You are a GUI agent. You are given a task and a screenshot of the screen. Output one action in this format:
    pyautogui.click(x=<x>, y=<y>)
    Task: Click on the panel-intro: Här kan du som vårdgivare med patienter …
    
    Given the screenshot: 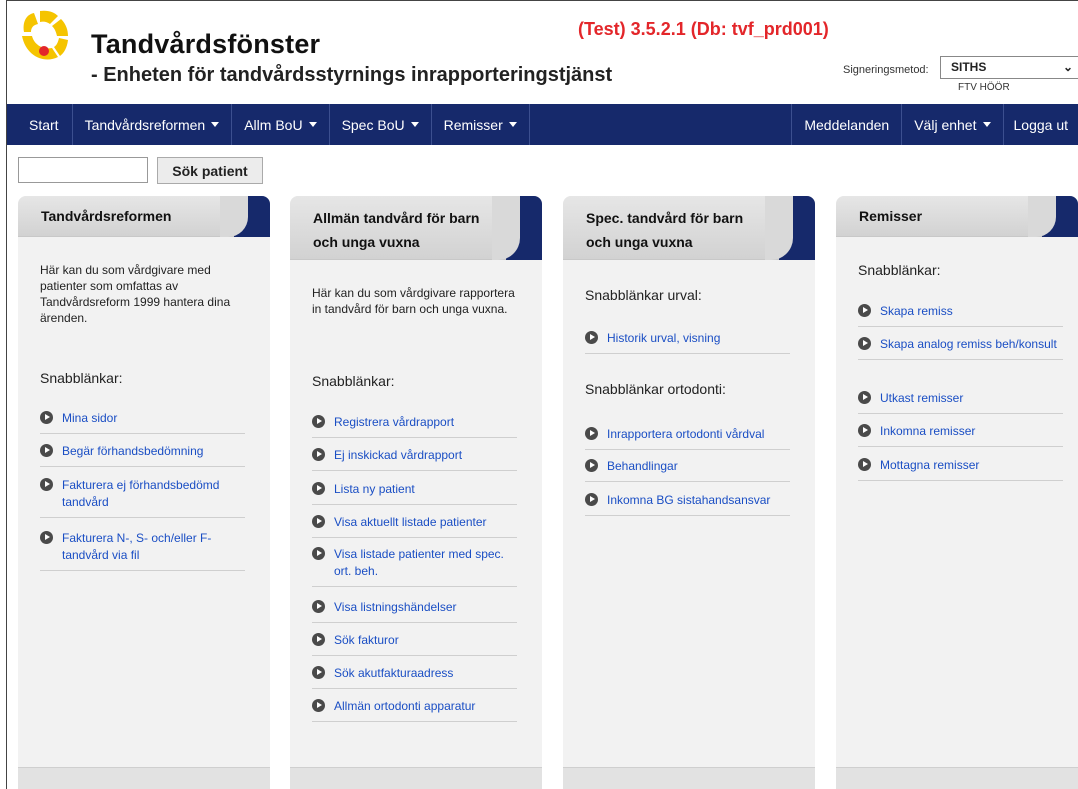 What is the action you would take?
    pyautogui.click(x=135, y=294)
    